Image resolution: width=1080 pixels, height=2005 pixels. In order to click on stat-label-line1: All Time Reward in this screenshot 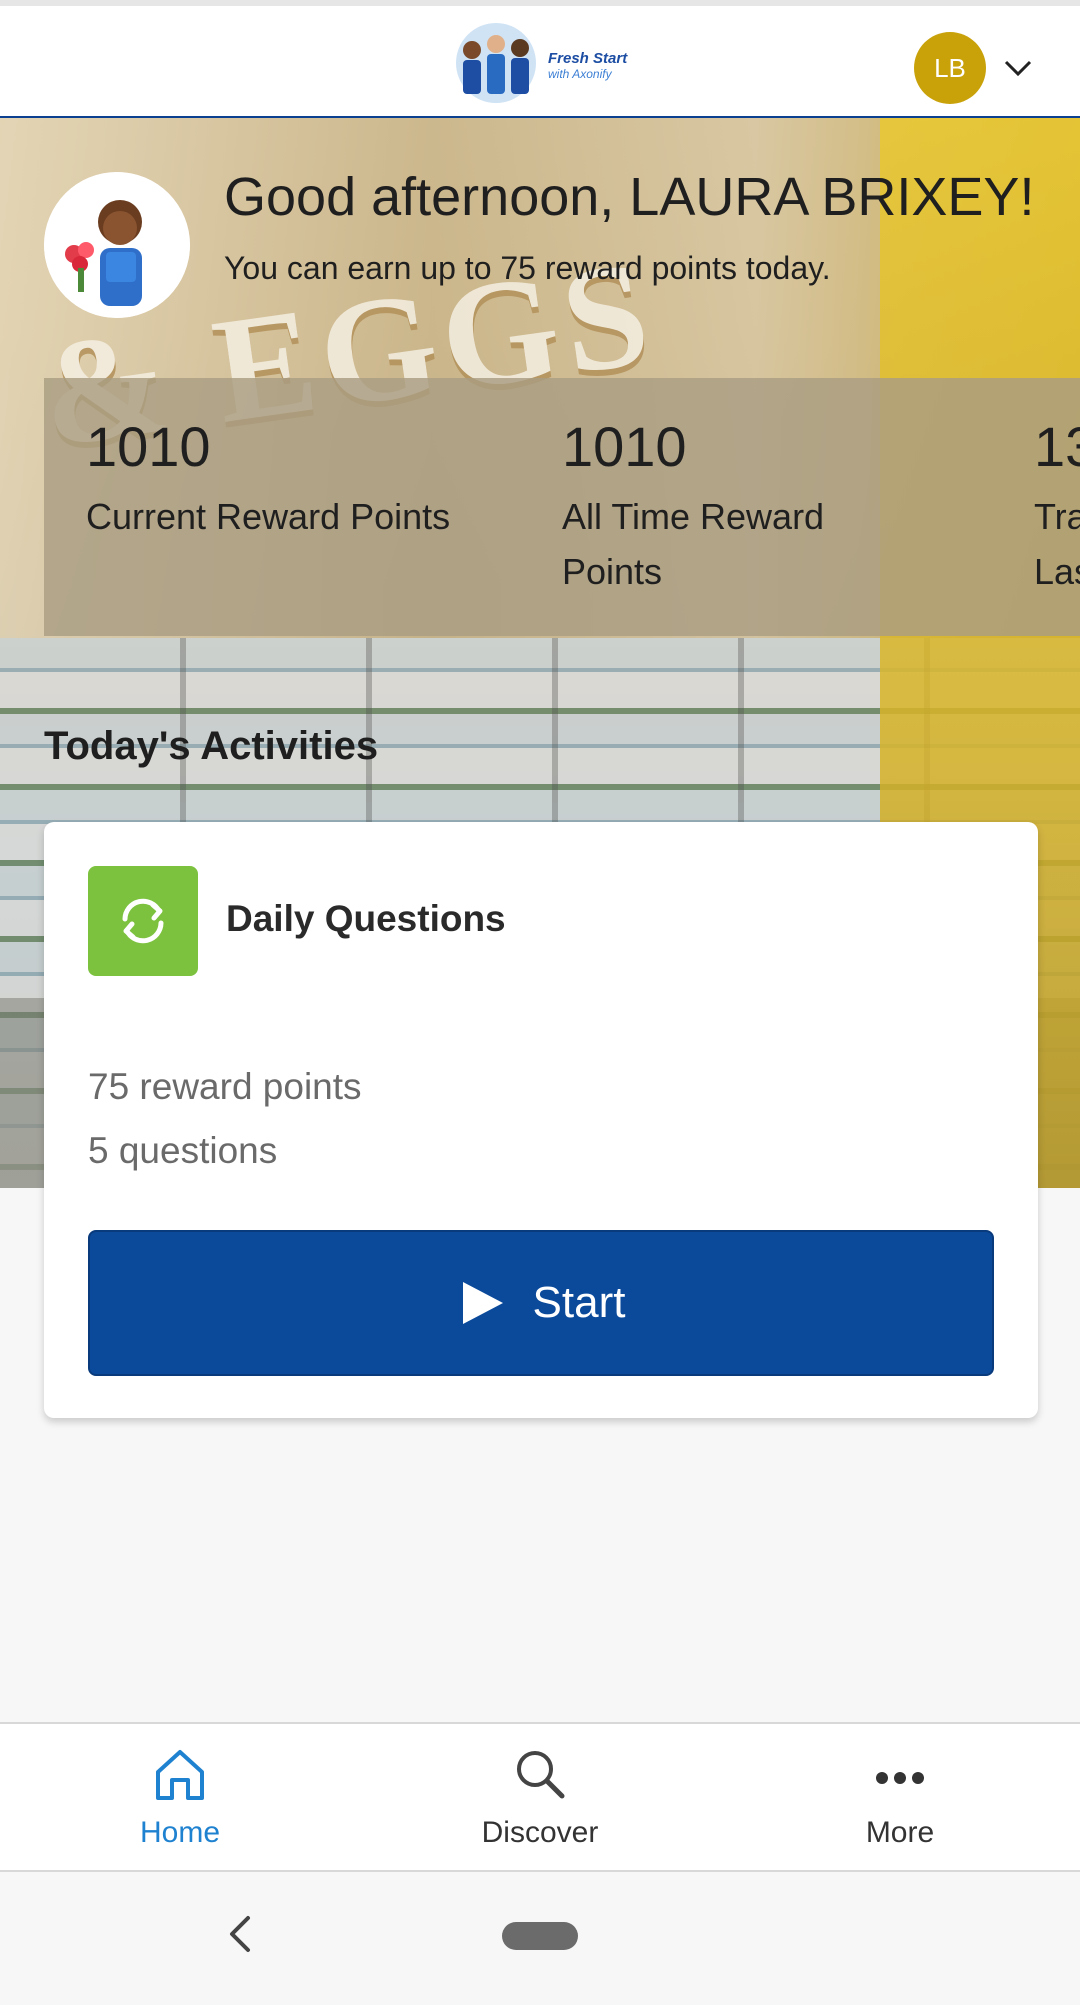, I will do `click(693, 516)`.